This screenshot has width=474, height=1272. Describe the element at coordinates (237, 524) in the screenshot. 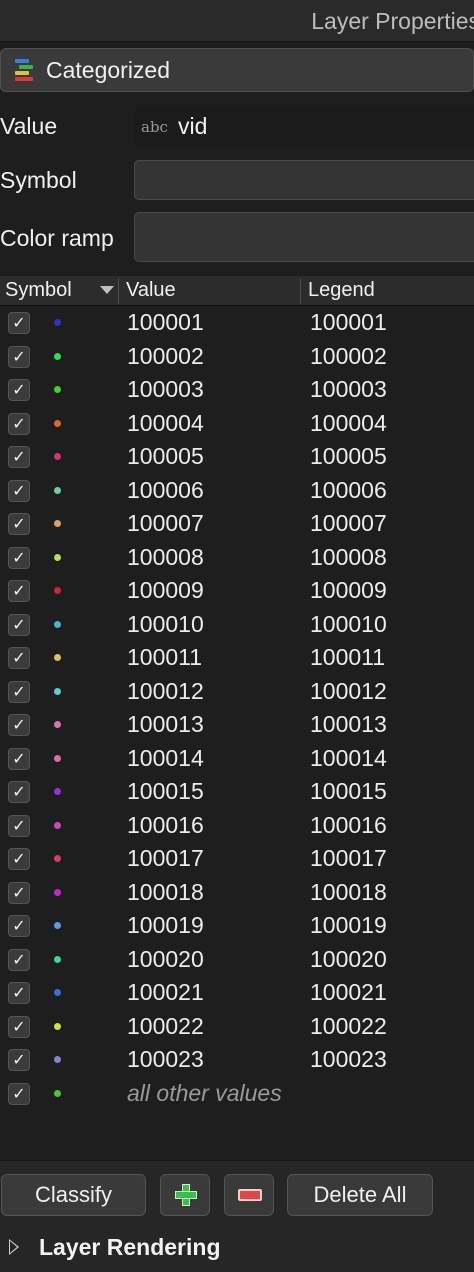

I see `table-row: ✓ 100007 100007` at that location.